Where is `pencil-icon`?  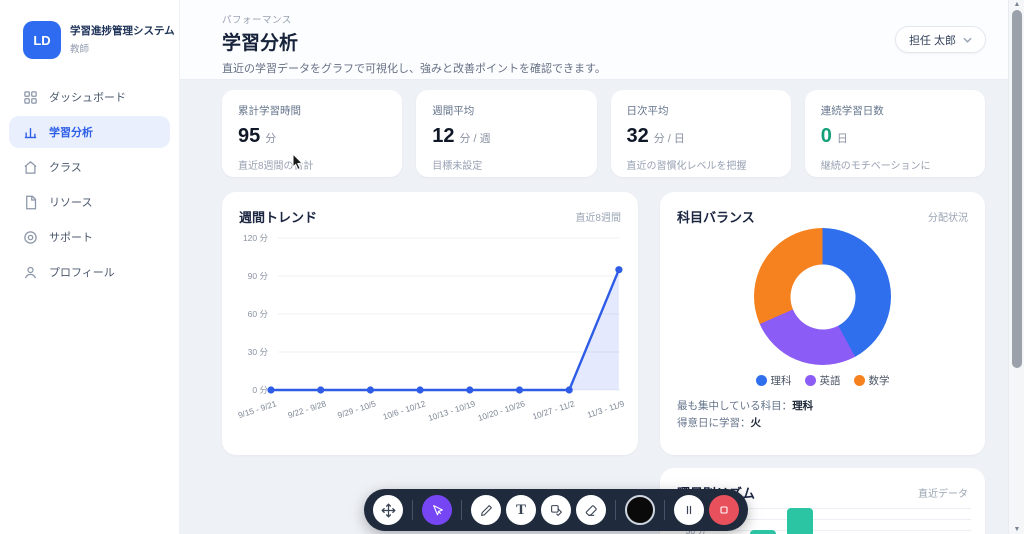 pencil-icon is located at coordinates (486, 510).